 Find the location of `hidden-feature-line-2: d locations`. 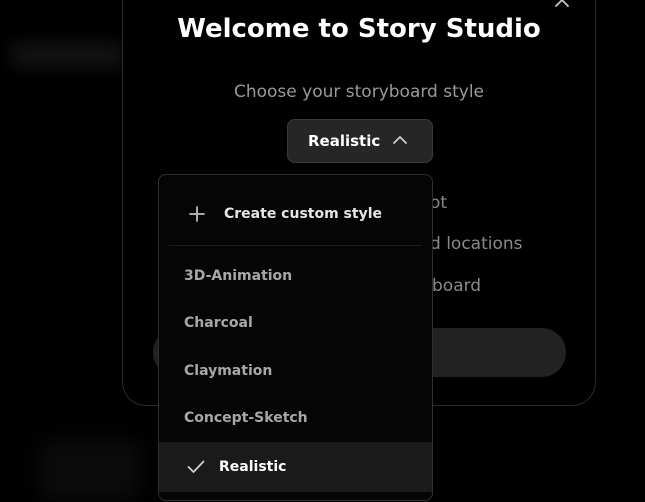

hidden-feature-line-2: d locations is located at coordinates (476, 244).